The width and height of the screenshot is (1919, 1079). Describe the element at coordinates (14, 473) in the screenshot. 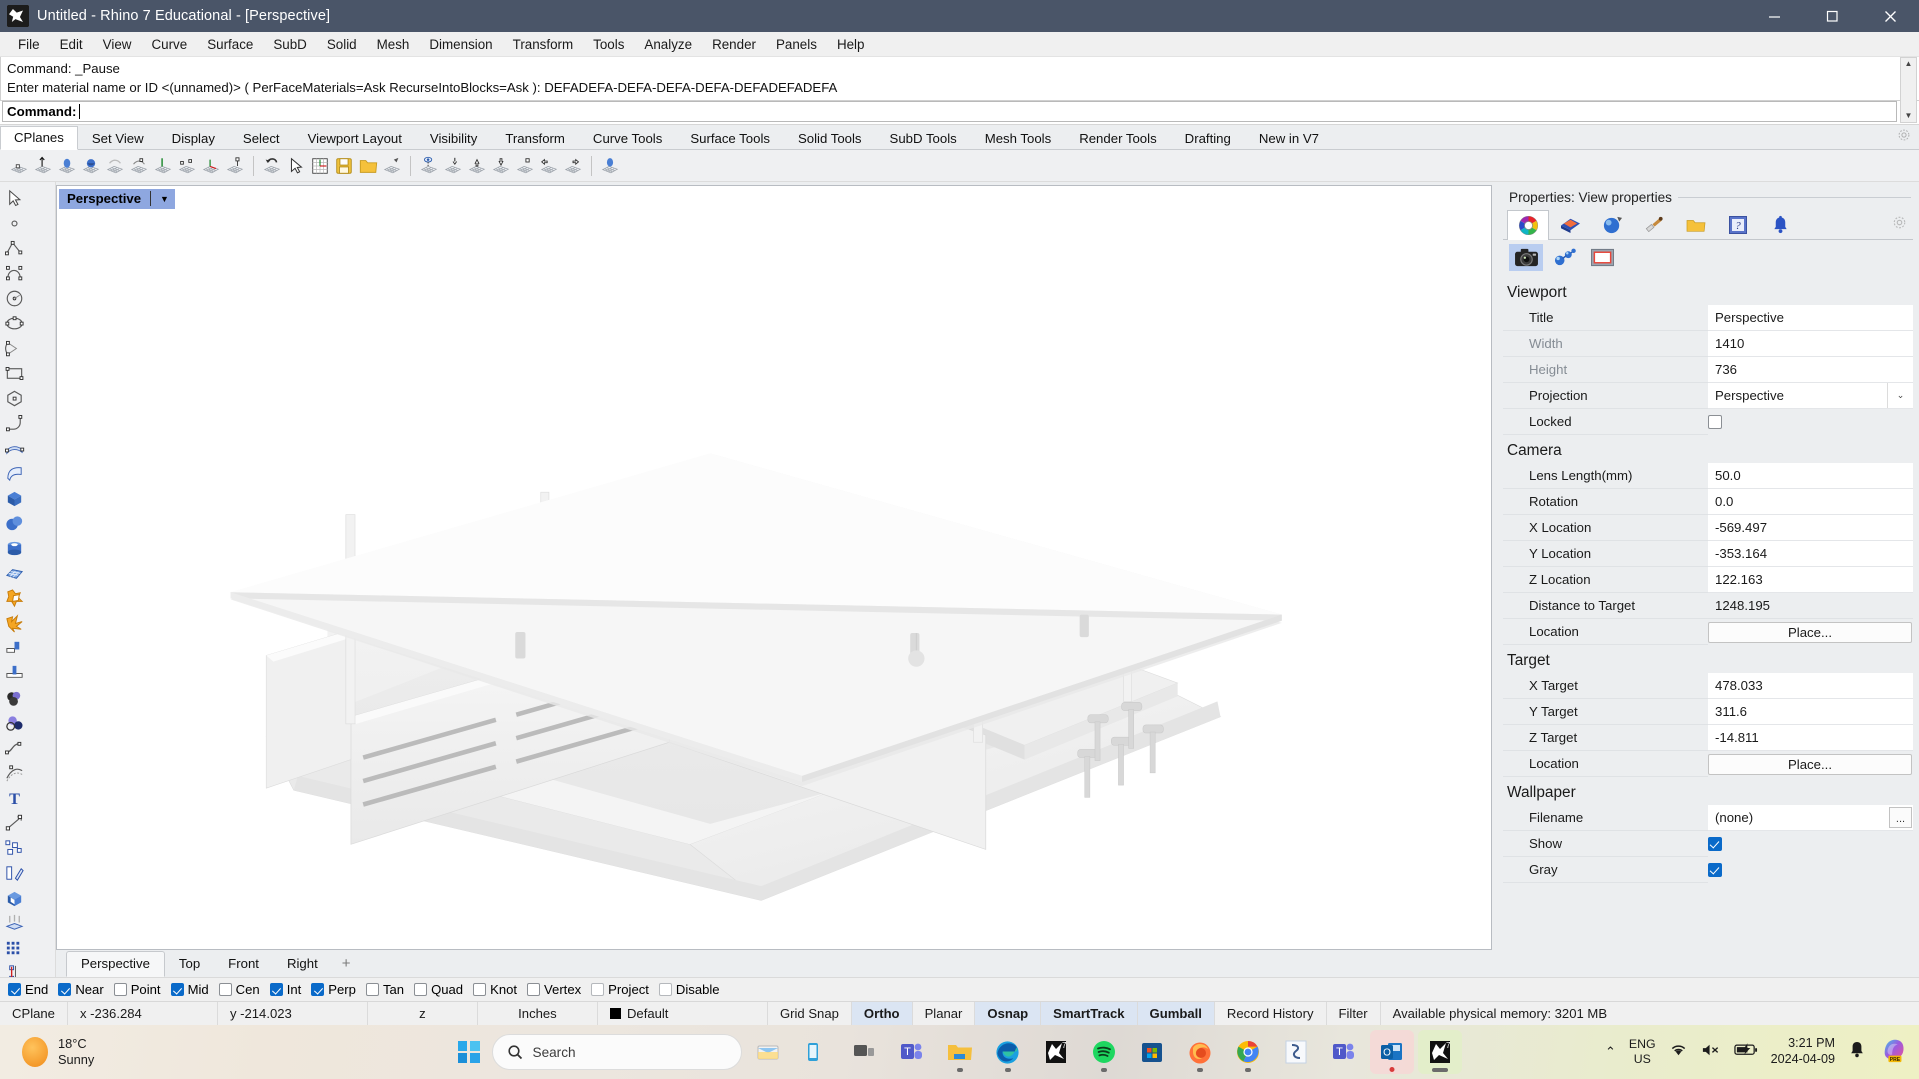

I see `surface-extrude-icon` at that location.